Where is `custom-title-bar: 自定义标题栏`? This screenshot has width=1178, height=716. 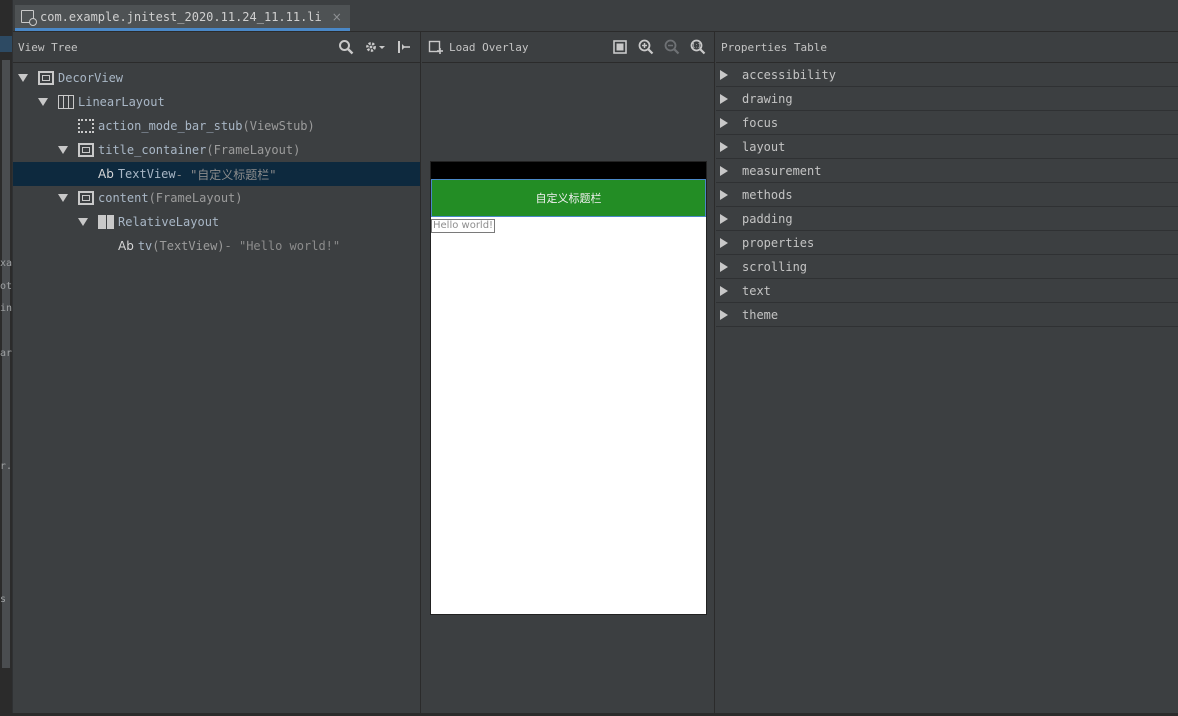 custom-title-bar: 自定义标题栏 is located at coordinates (568, 198).